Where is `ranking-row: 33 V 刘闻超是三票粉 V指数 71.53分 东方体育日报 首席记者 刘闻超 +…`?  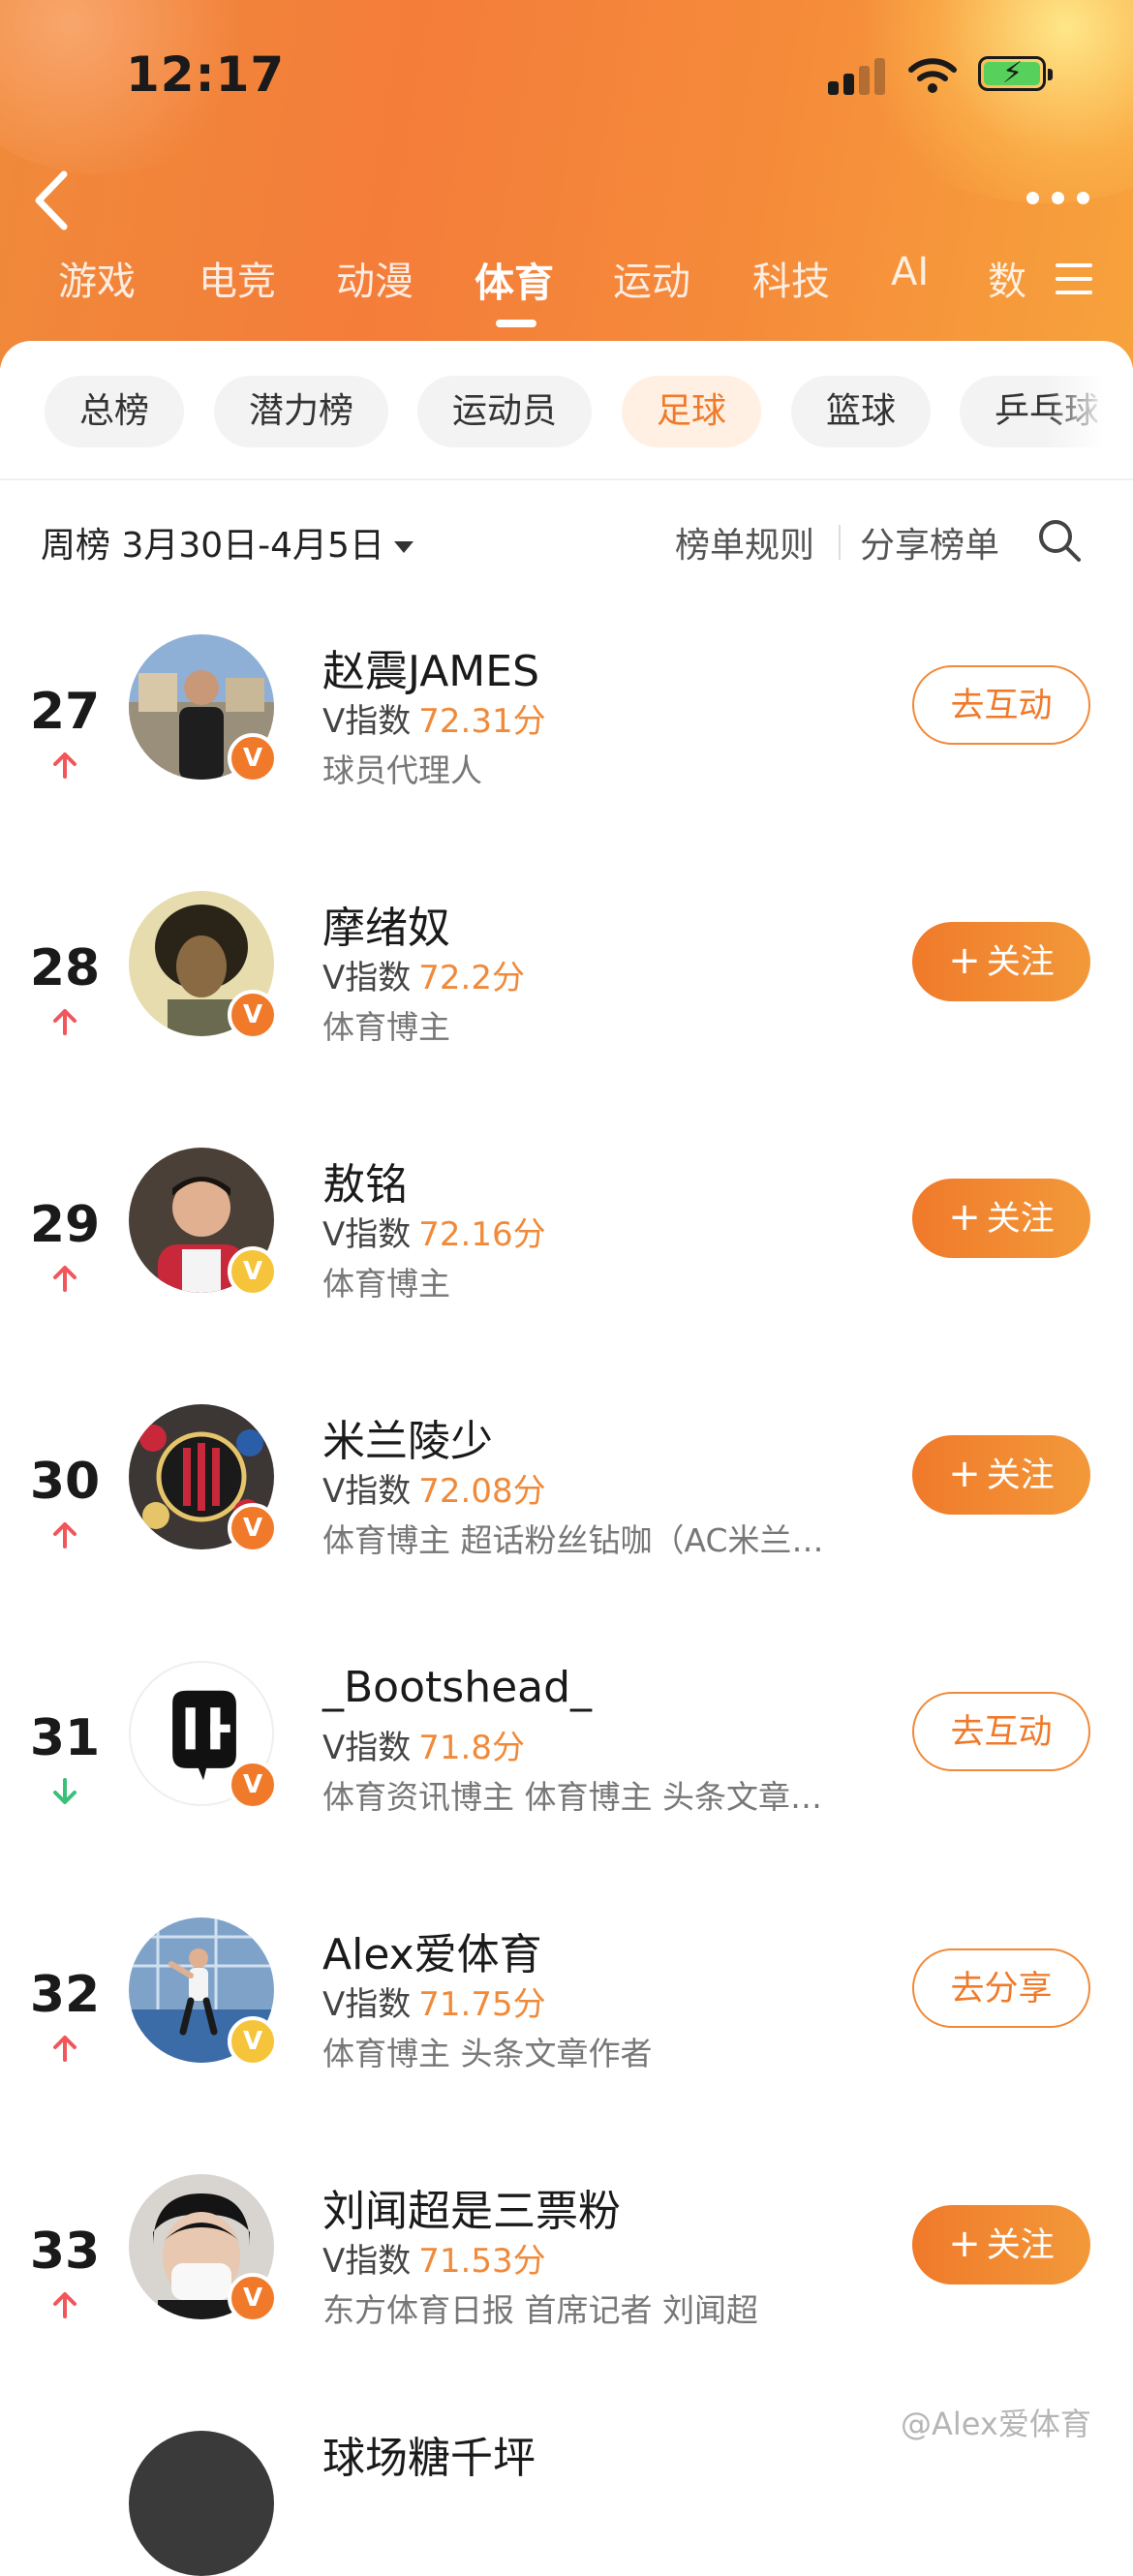 ranking-row: 33 V 刘闻超是三票粉 V指数 71.53分 东方体育日报 首席记者 刘闻超 +… is located at coordinates (566, 2300).